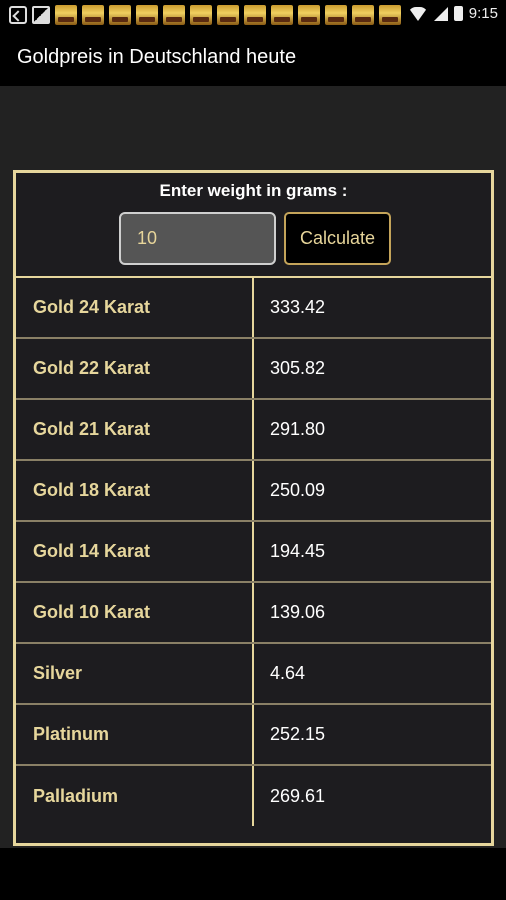 The height and width of the screenshot is (900, 506). What do you see at coordinates (253, 874) in the screenshot?
I see `bottom-bar` at bounding box center [253, 874].